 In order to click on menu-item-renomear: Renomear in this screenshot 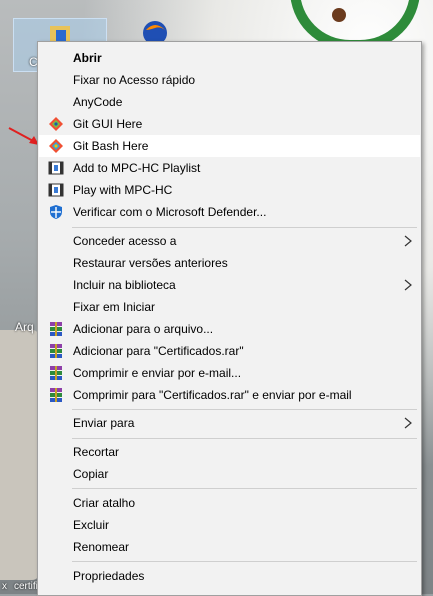, I will do `click(229, 547)`.